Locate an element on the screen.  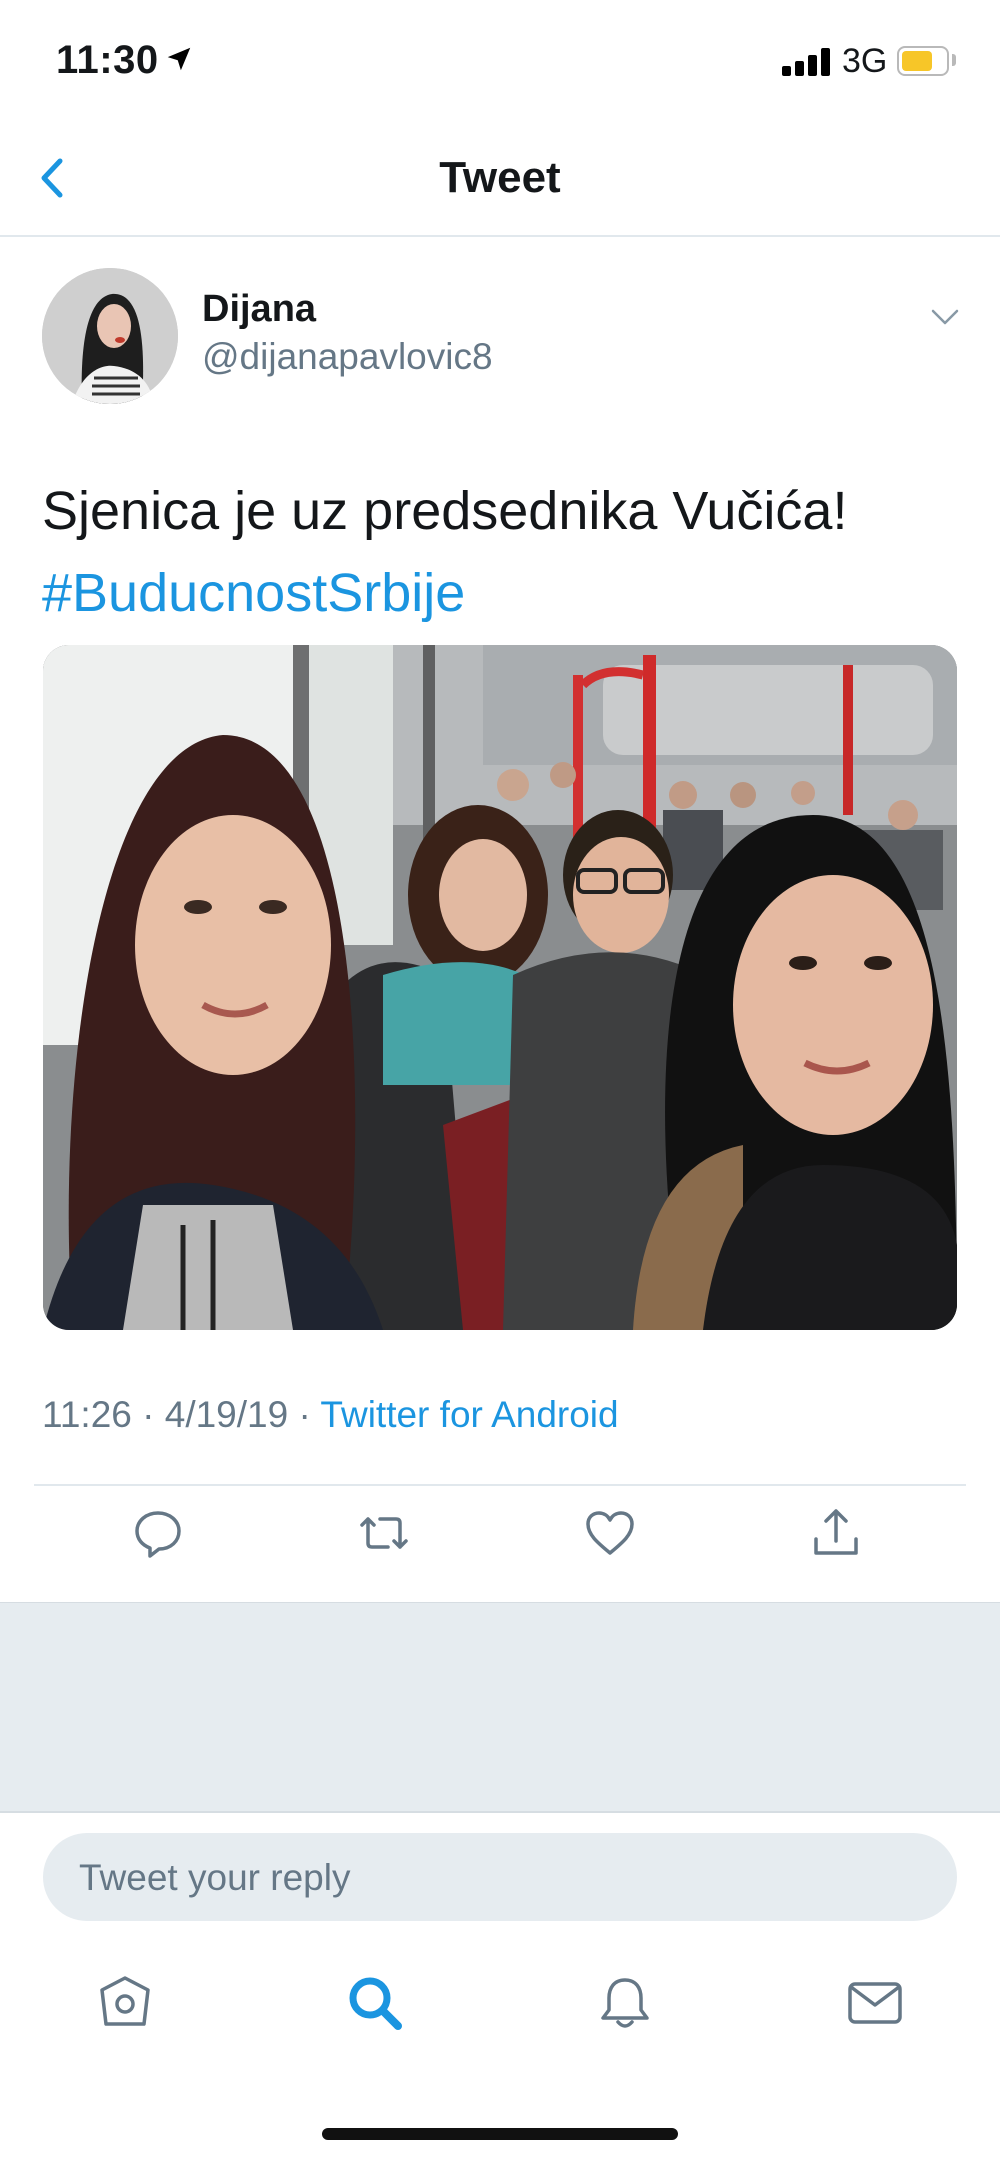
notifications-icon is located at coordinates (625, 2003).